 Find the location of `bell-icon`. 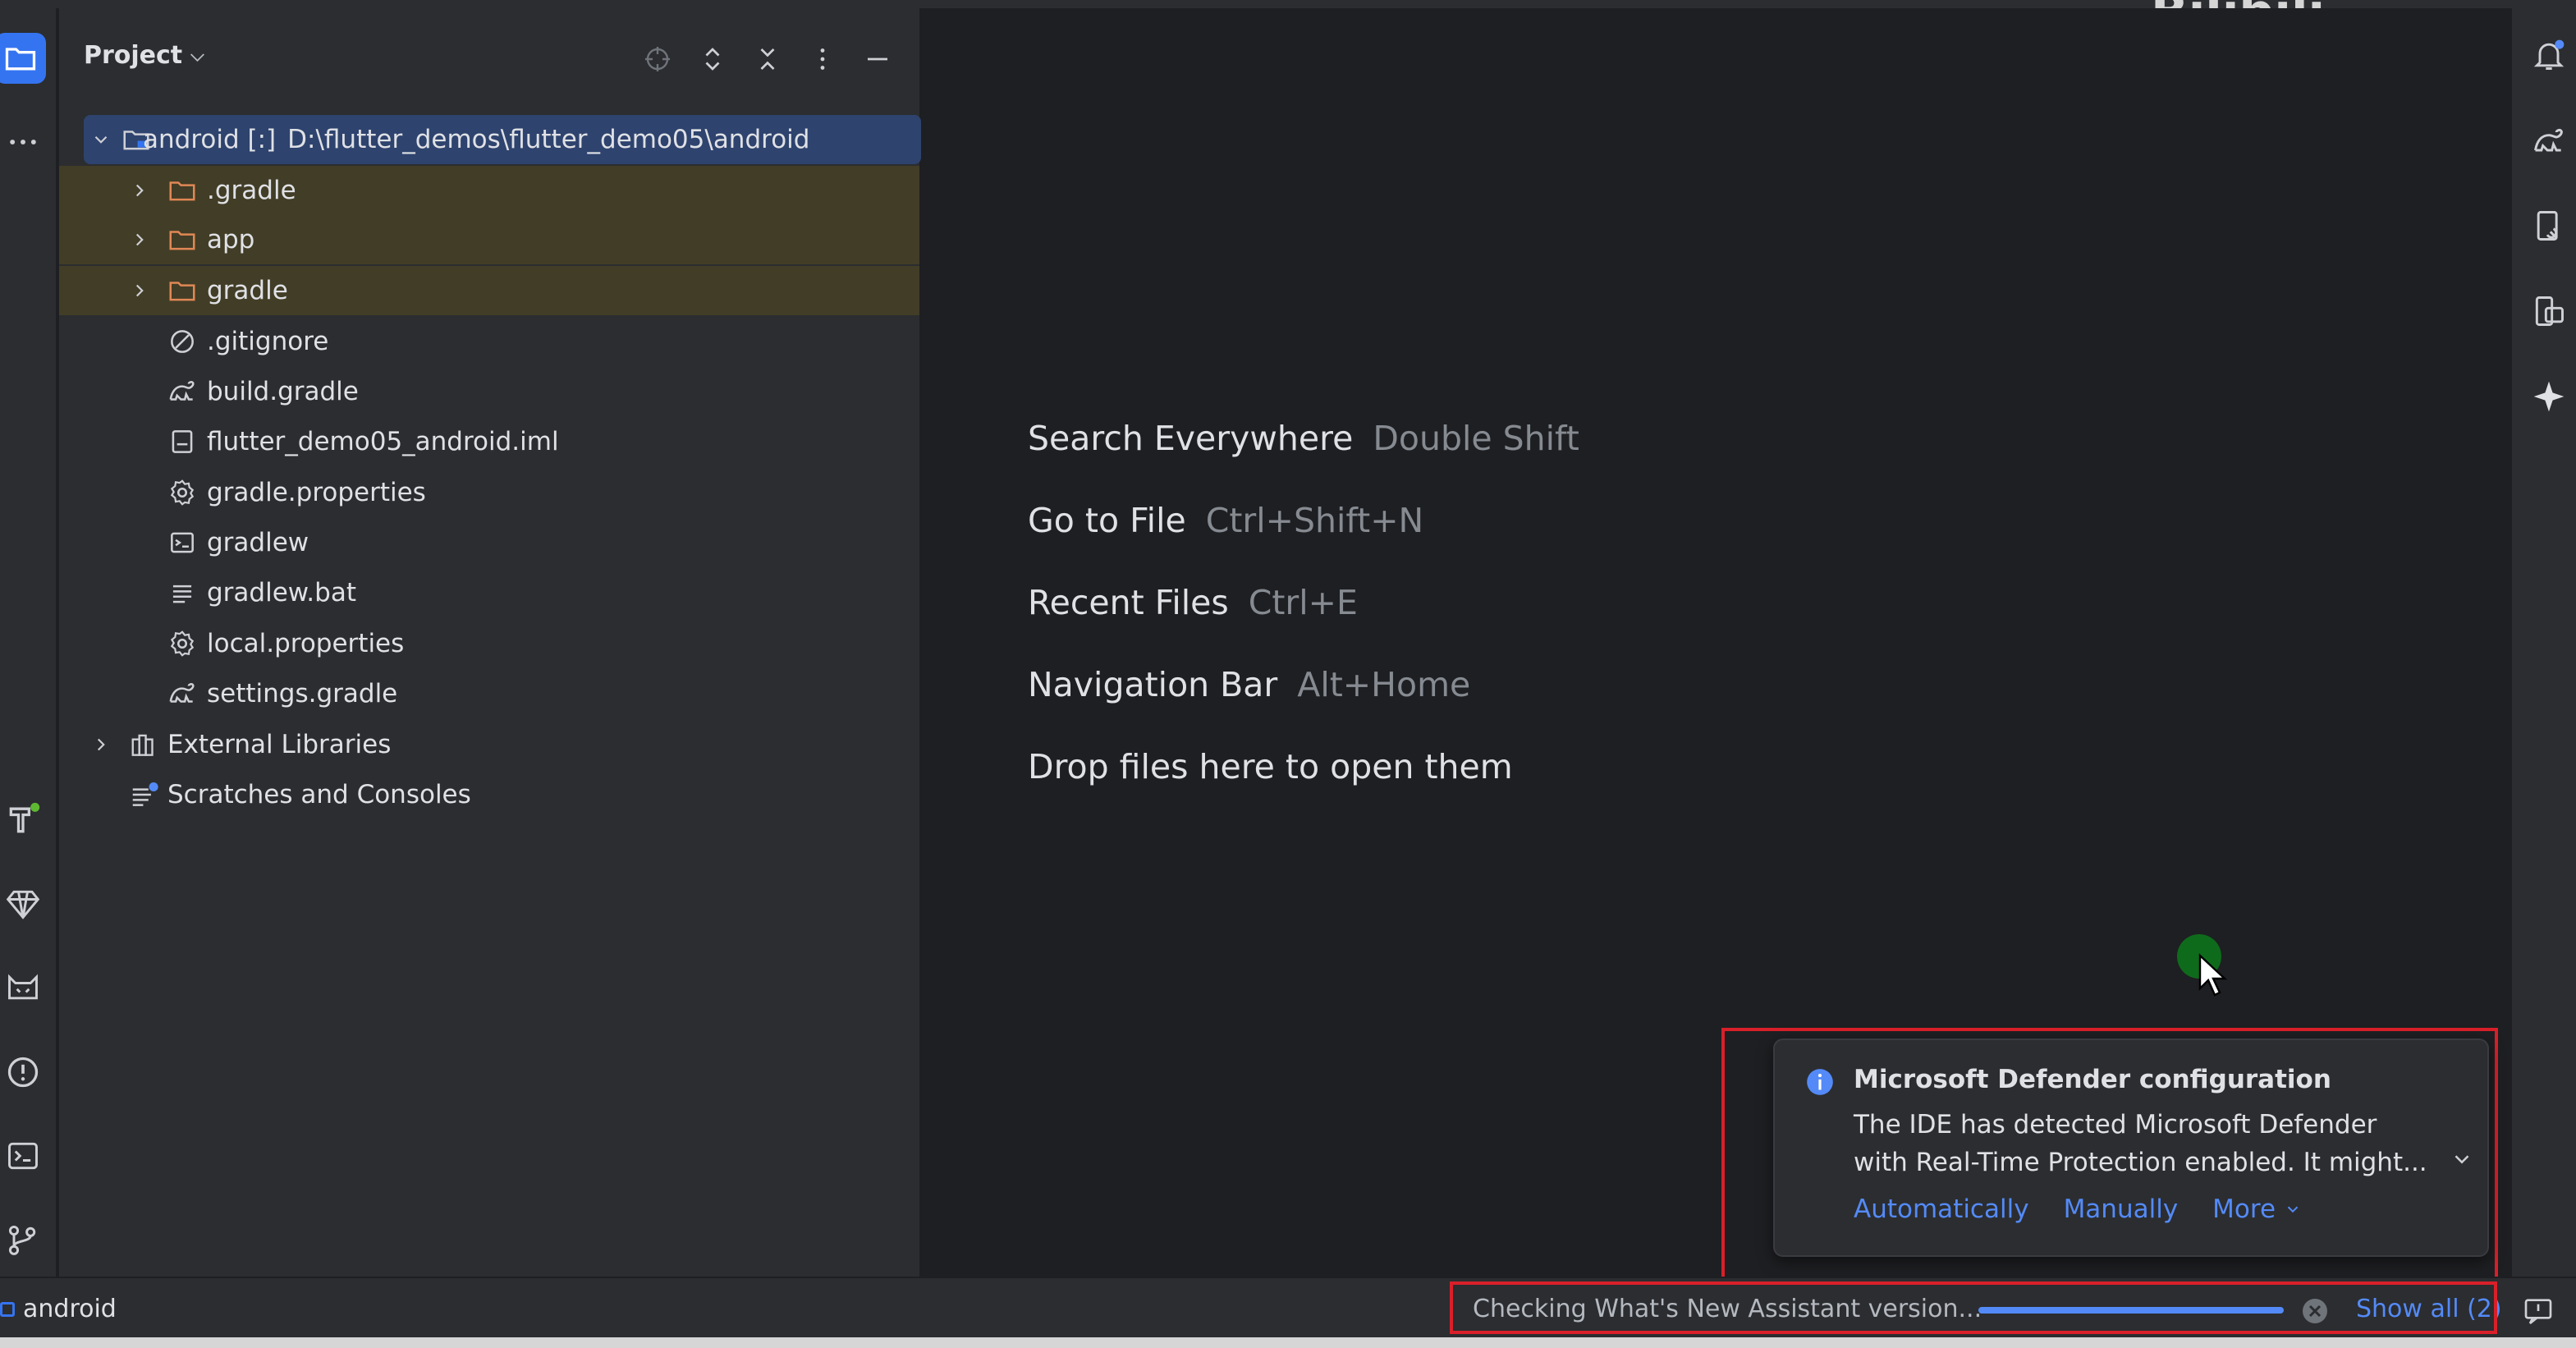

bell-icon is located at coordinates (2549, 54).